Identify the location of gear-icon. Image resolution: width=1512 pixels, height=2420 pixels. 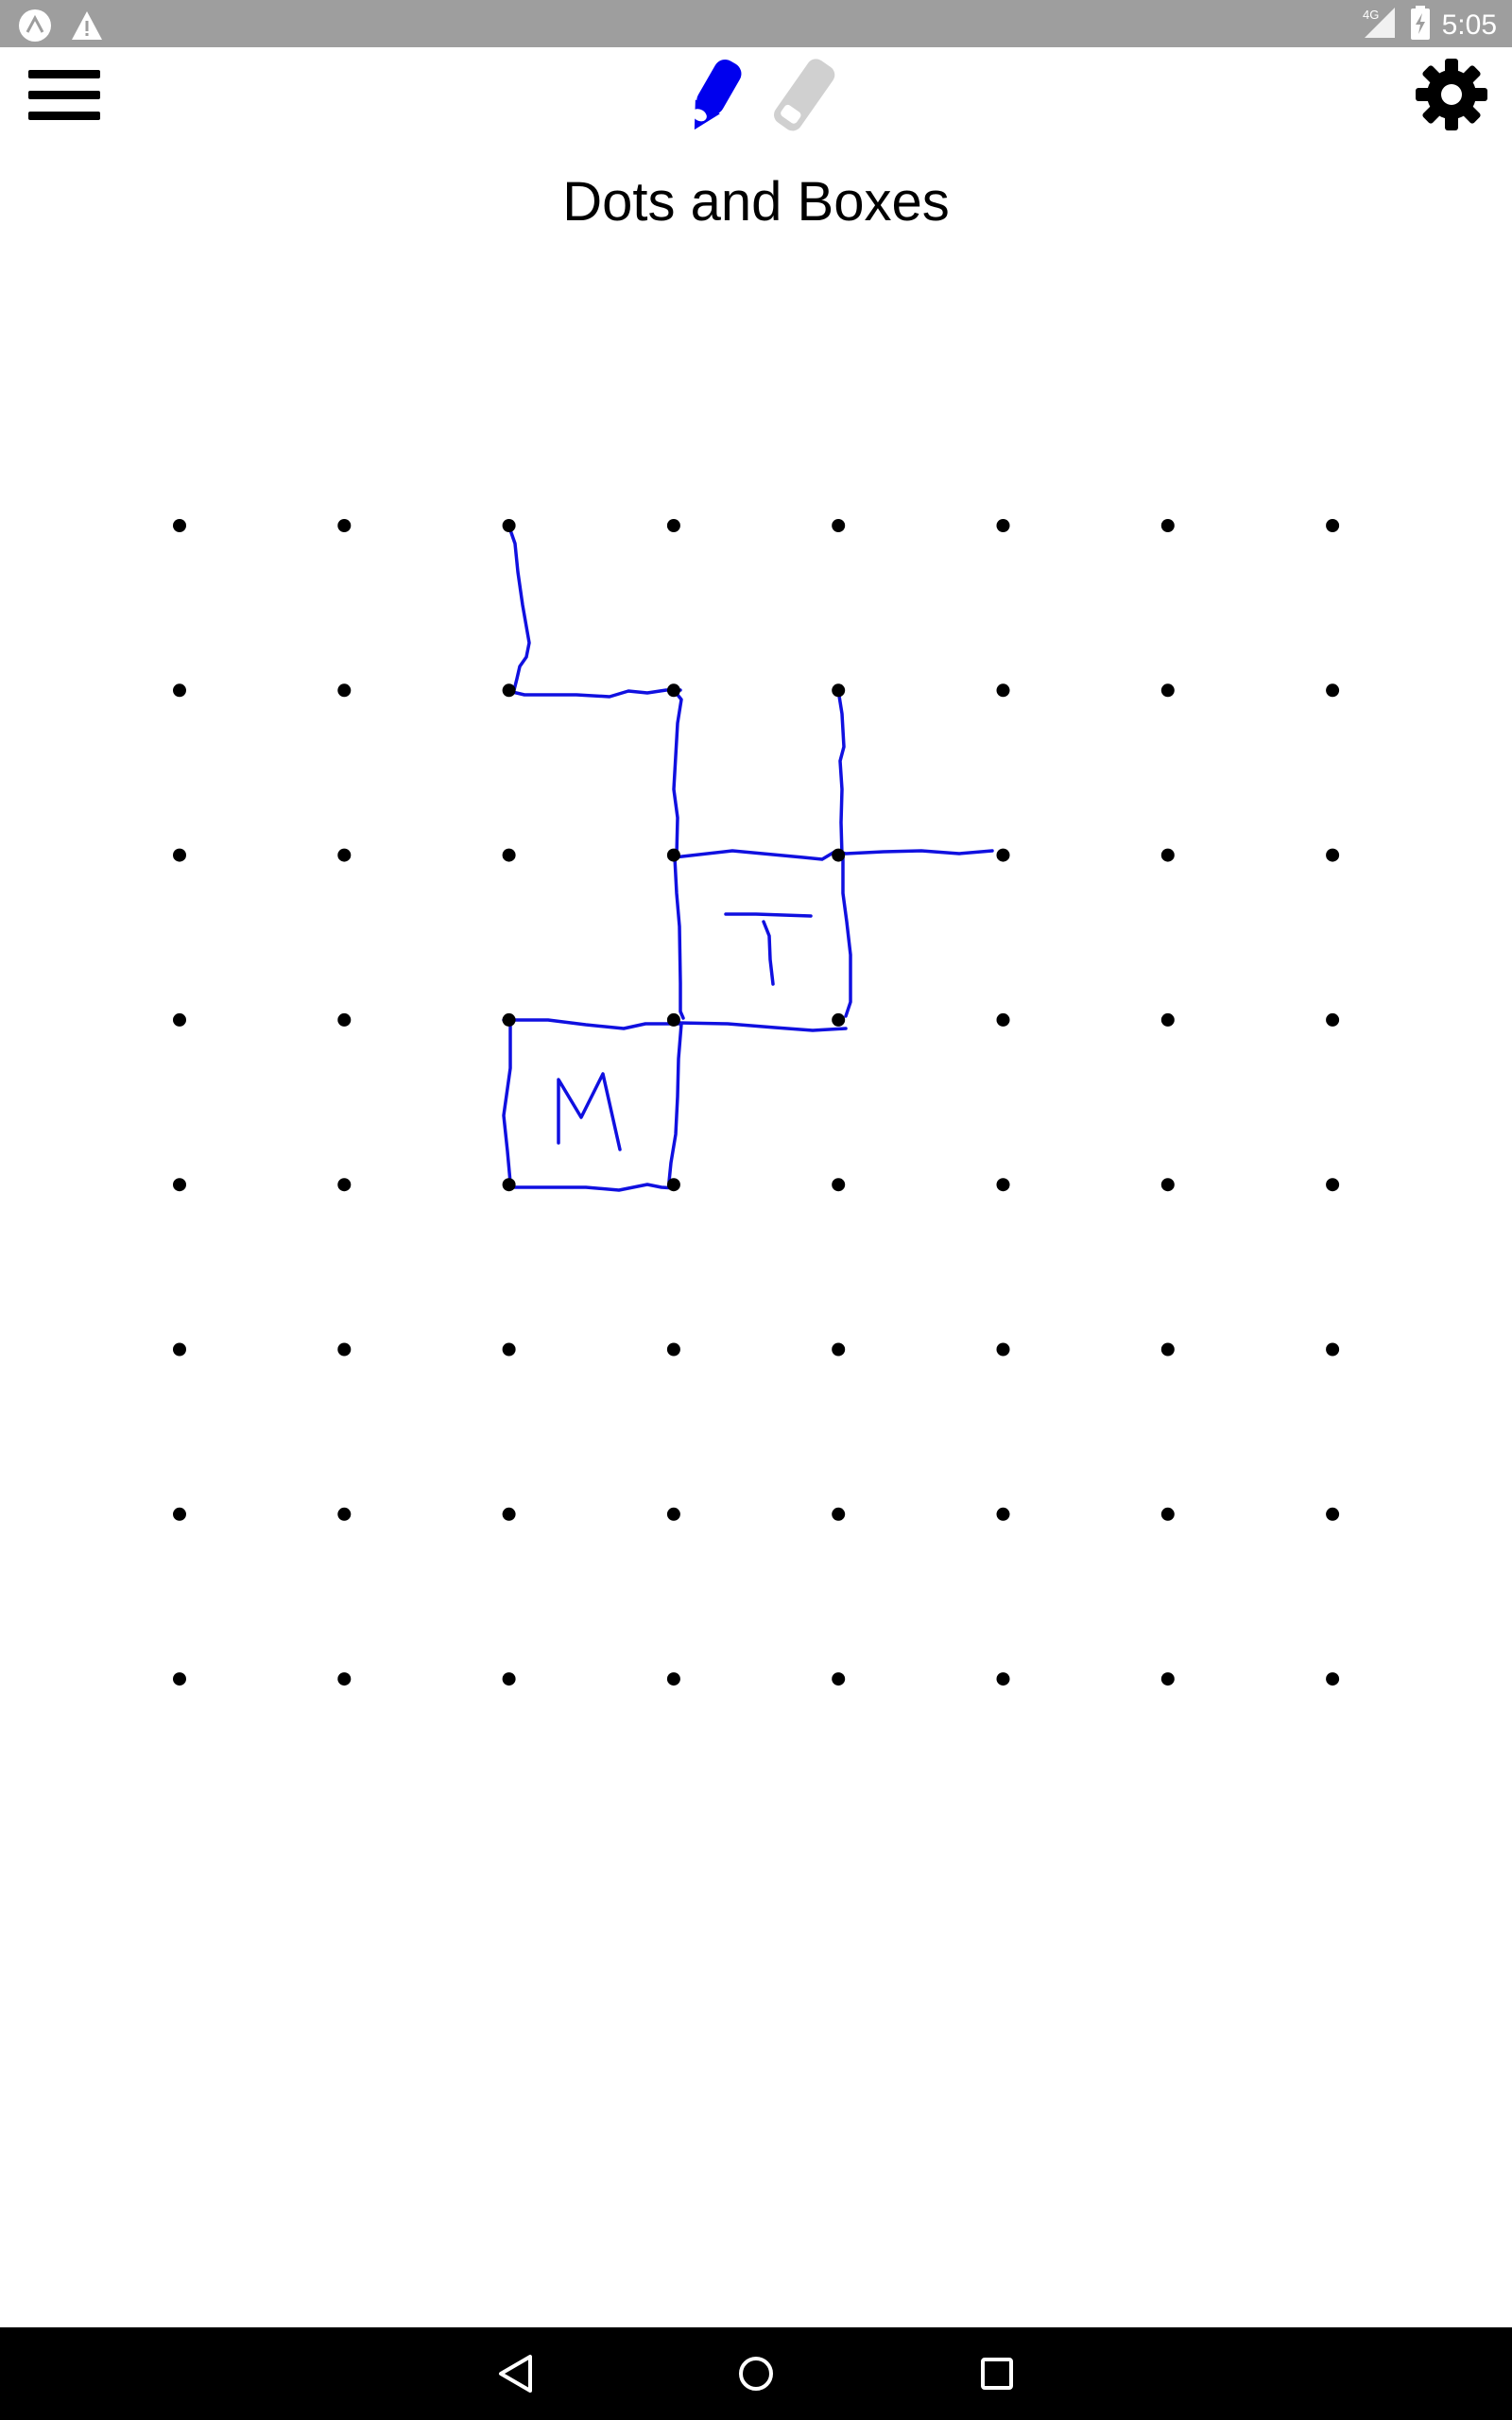
(1451, 95).